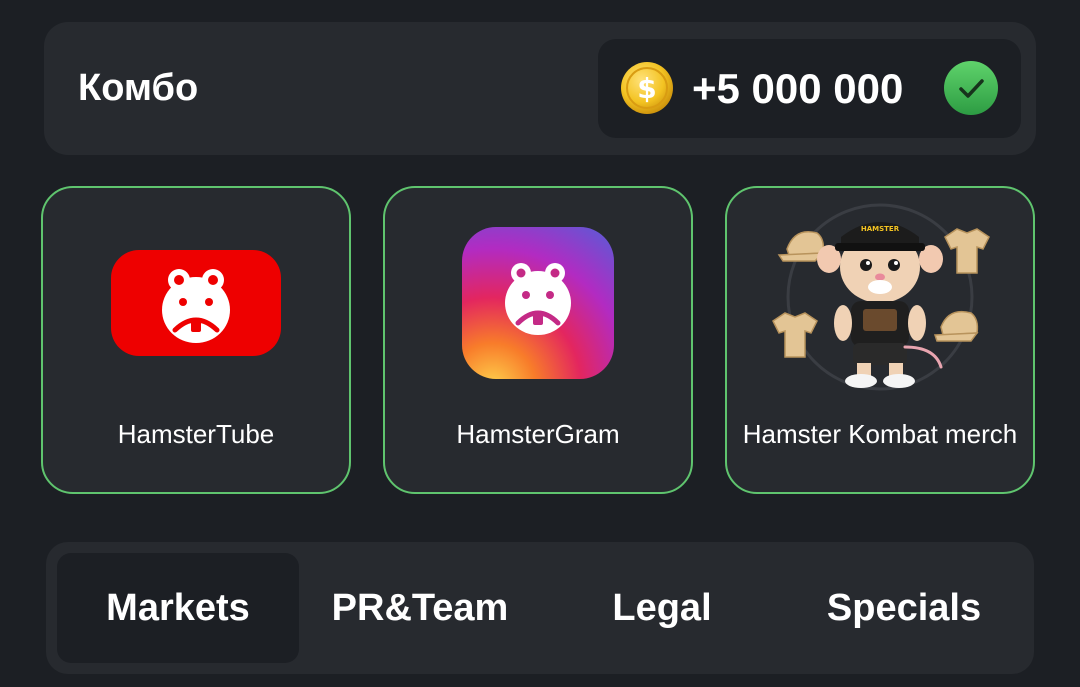 The image size is (1080, 687). Describe the element at coordinates (881, 297) in the screenshot. I see `hamster-merch-image: HAMSTER` at that location.